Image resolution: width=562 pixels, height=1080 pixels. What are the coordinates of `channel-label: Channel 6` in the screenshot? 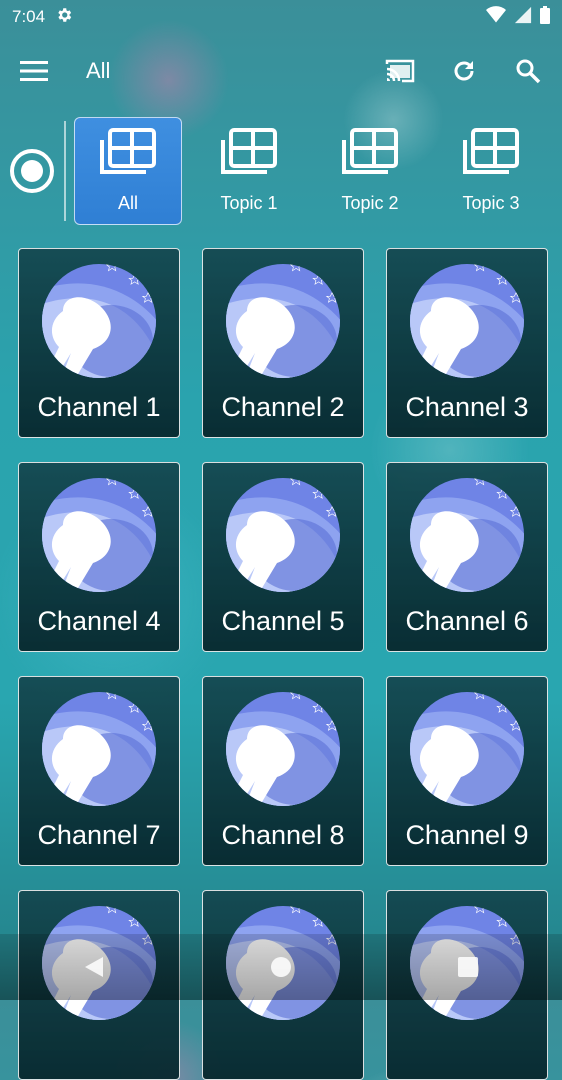 It's located at (467, 621).